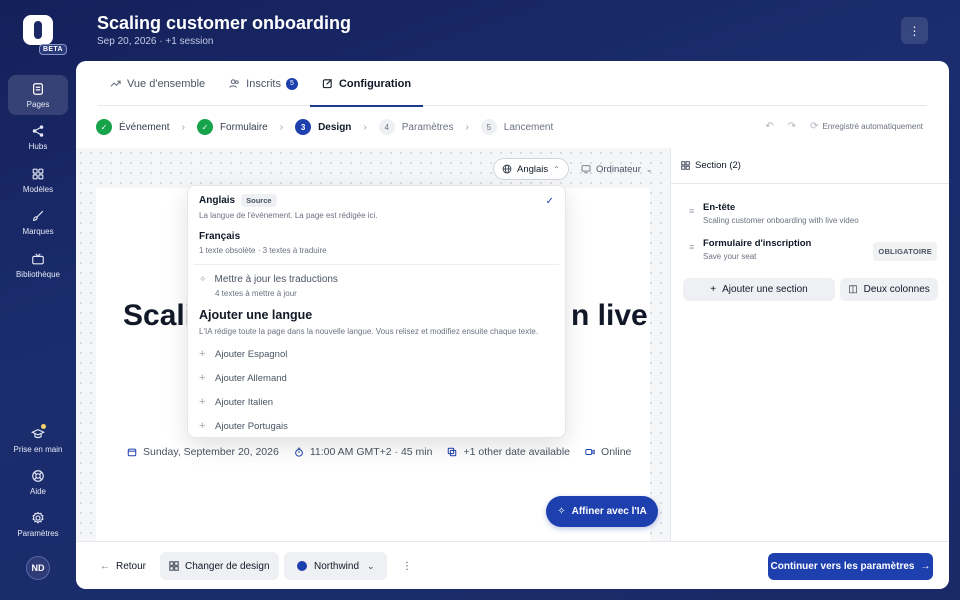 Image resolution: width=960 pixels, height=600 pixels. Describe the element at coordinates (452, 452) in the screenshot. I see `copy-icon` at that location.